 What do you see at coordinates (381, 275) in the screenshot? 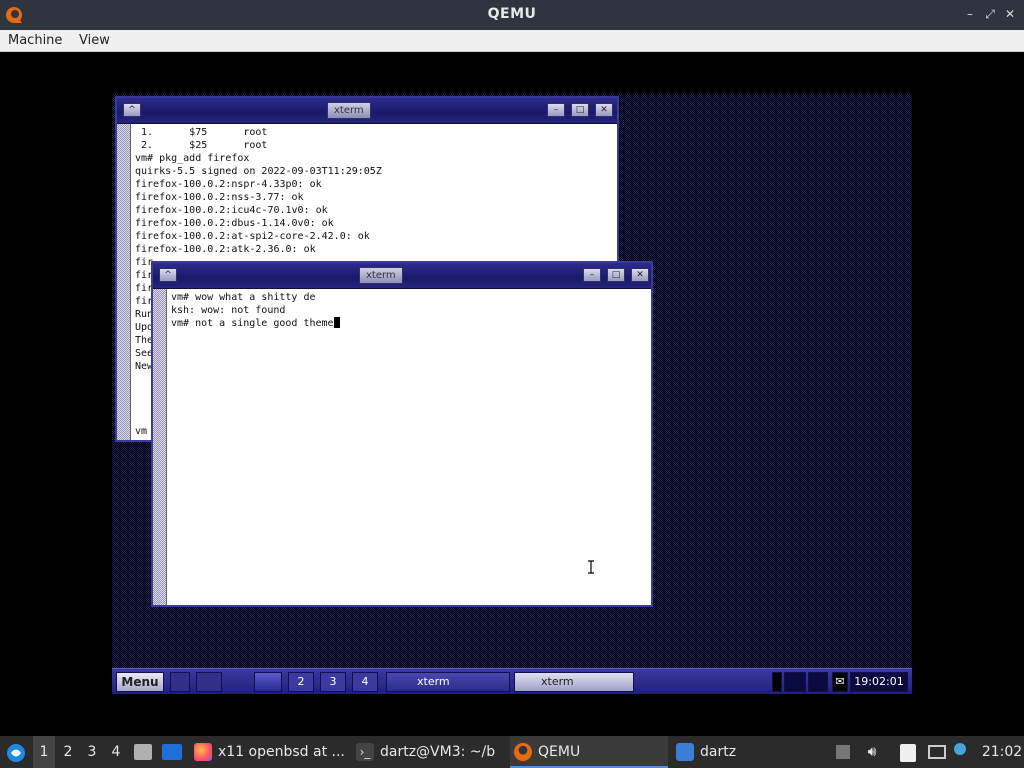
I see `xterm-front-title: xterm` at bounding box center [381, 275].